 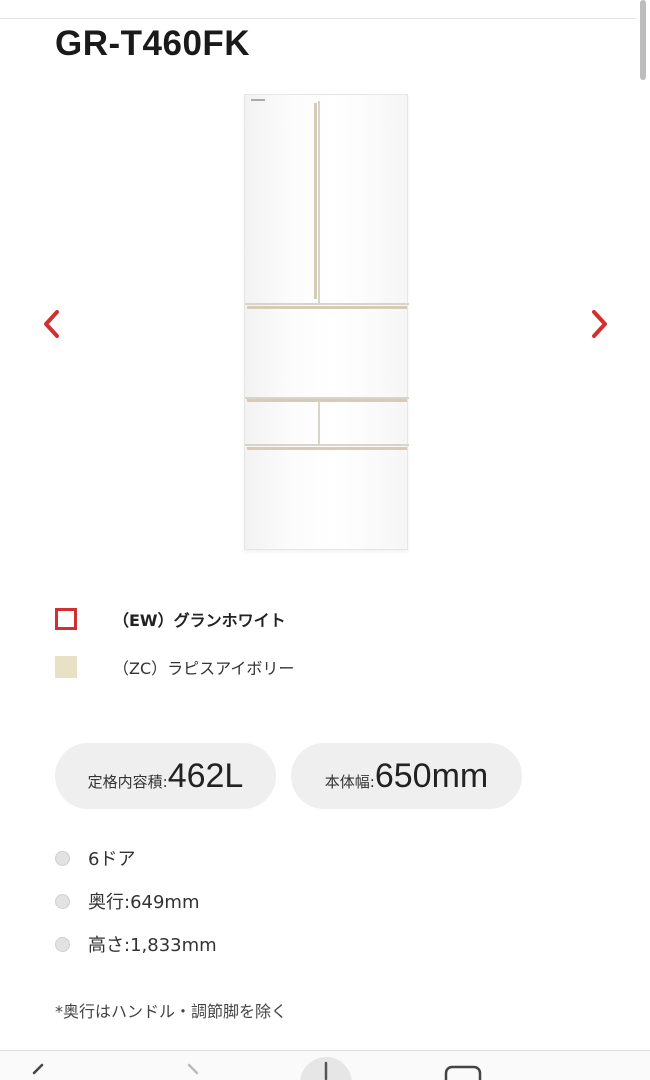 What do you see at coordinates (38, 1071) in the screenshot?
I see `back-icon` at bounding box center [38, 1071].